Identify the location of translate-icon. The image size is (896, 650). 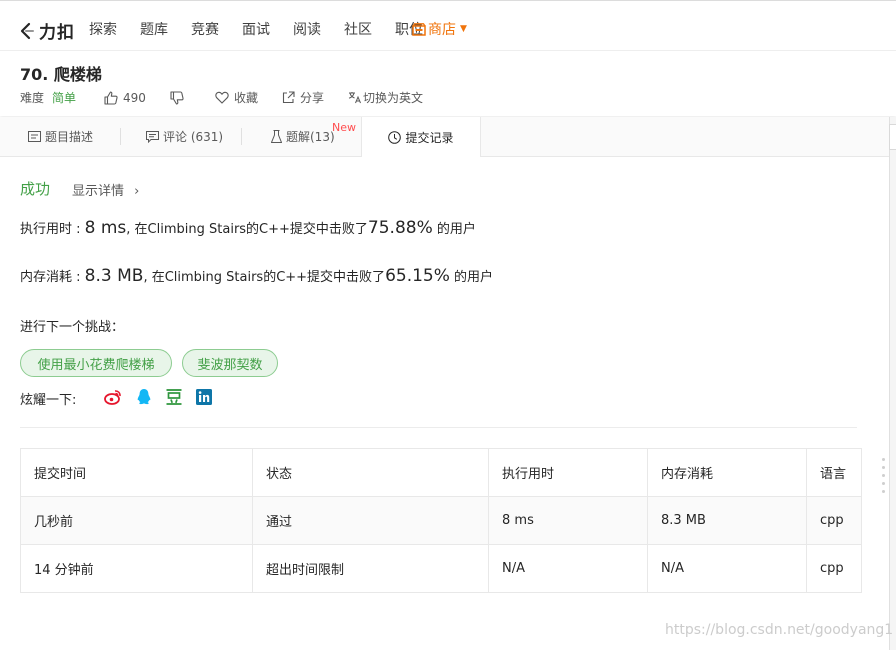
(354, 98).